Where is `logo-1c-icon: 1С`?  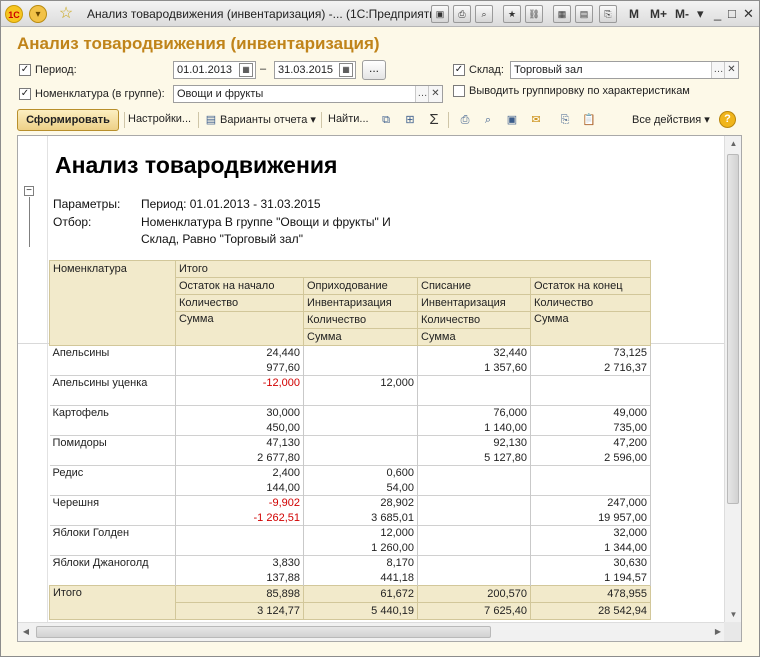
logo-1c-icon: 1С is located at coordinates (14, 14).